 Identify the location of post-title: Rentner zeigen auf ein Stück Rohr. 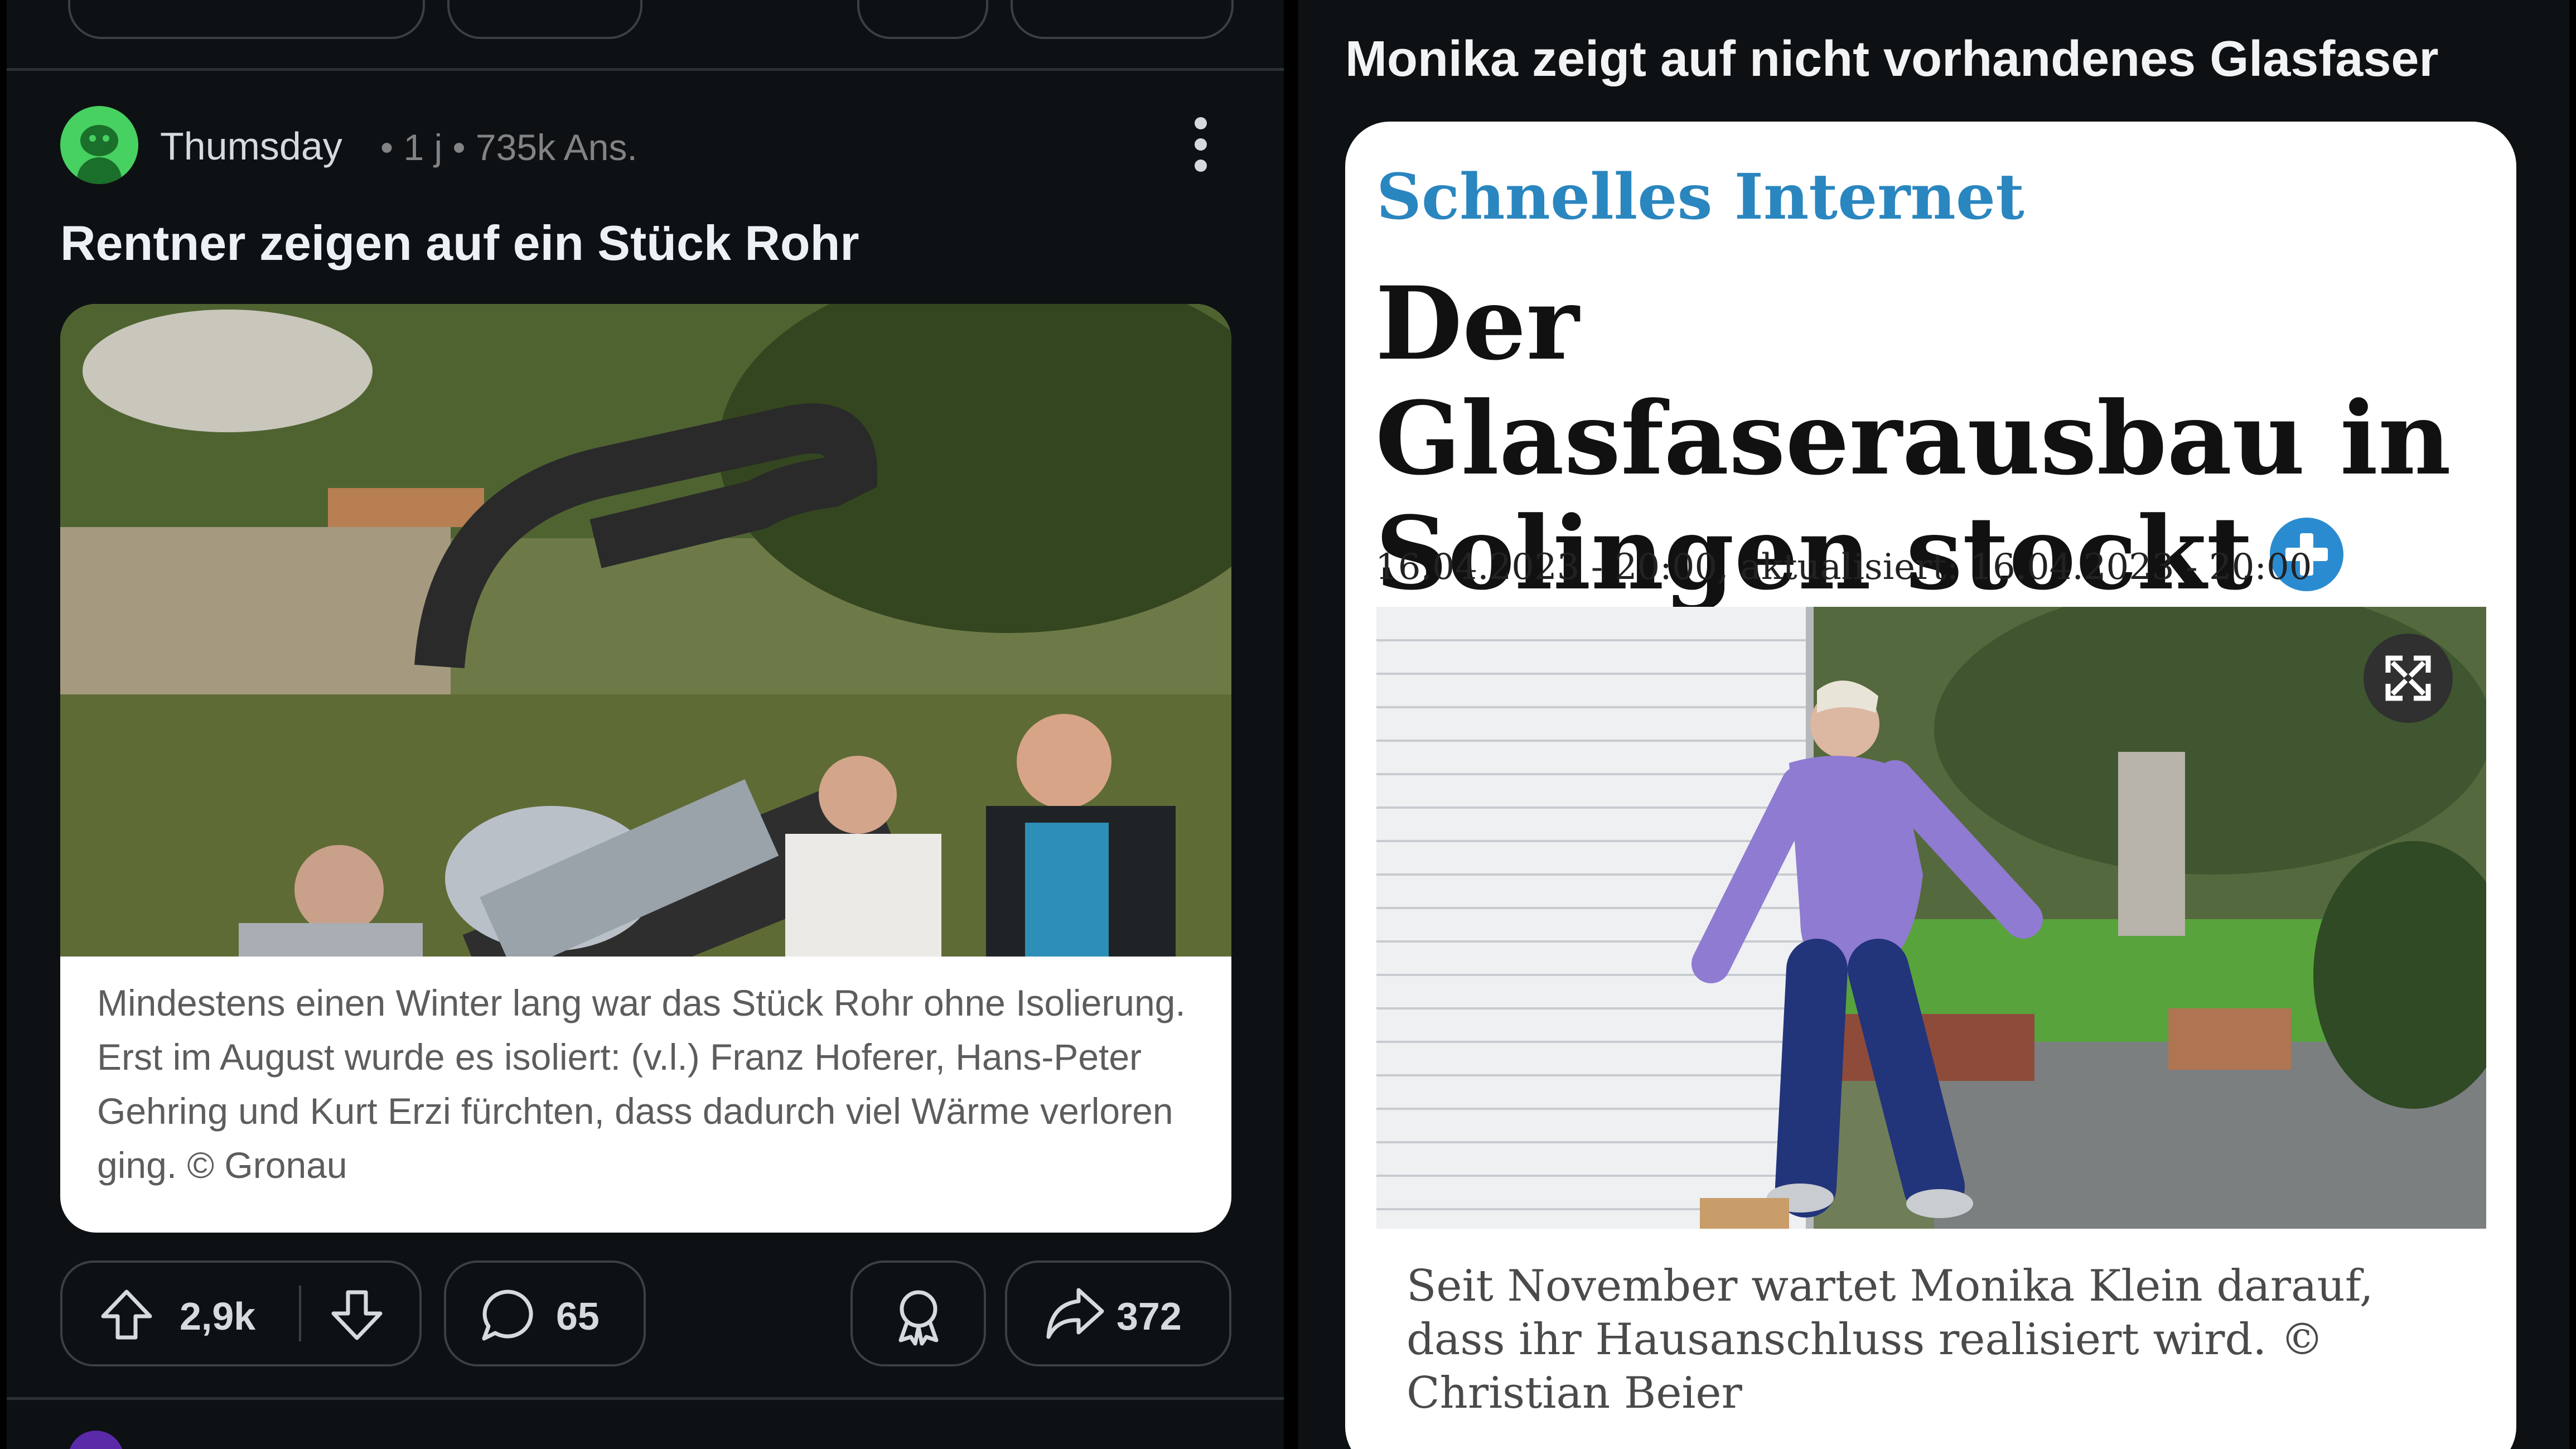
(459, 243).